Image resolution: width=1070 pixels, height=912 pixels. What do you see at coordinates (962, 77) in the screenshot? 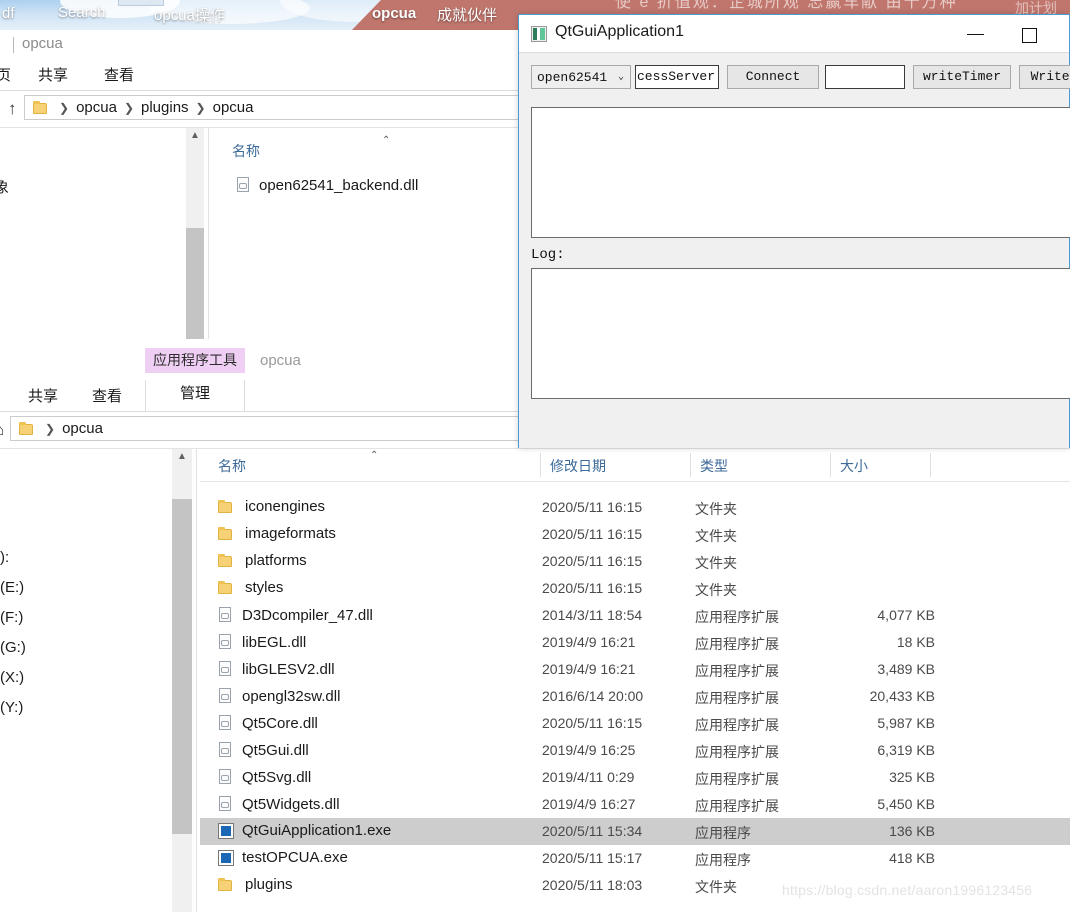
I see `write-timer-button: writeTimer` at bounding box center [962, 77].